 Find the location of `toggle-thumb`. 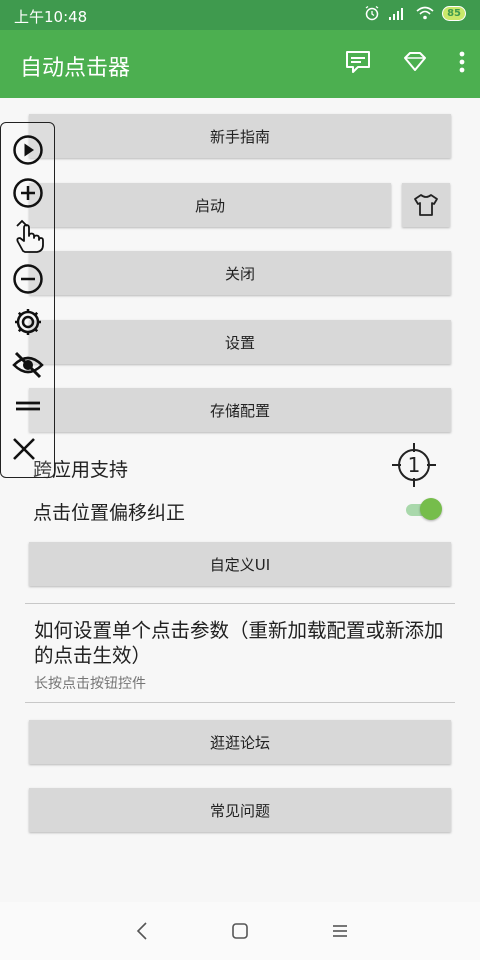

toggle-thumb is located at coordinates (431, 509).